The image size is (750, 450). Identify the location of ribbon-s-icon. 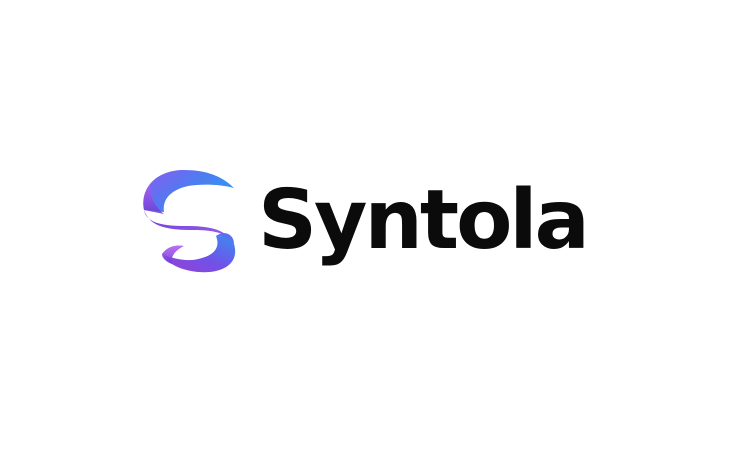
(190, 220).